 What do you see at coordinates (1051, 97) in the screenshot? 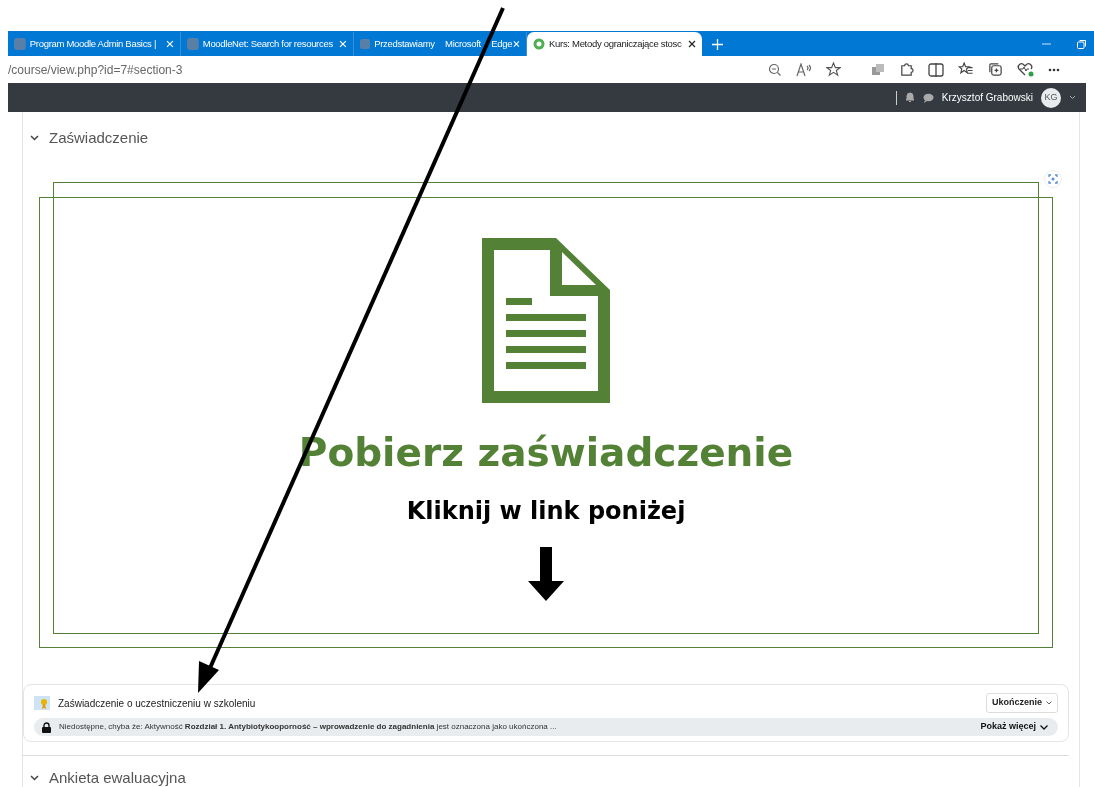
I see `user-avatar: KG` at bounding box center [1051, 97].